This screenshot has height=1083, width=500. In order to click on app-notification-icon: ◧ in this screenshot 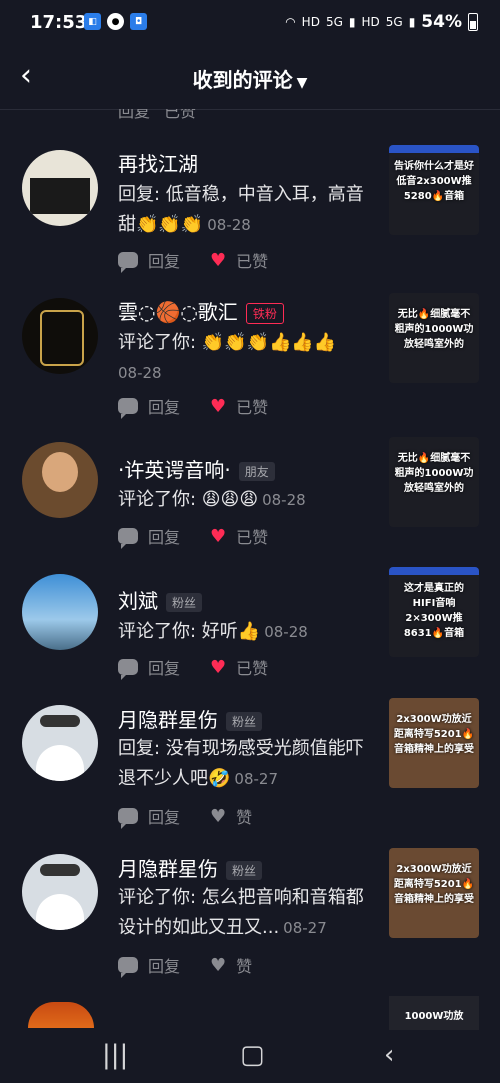, I will do `click(92, 21)`.